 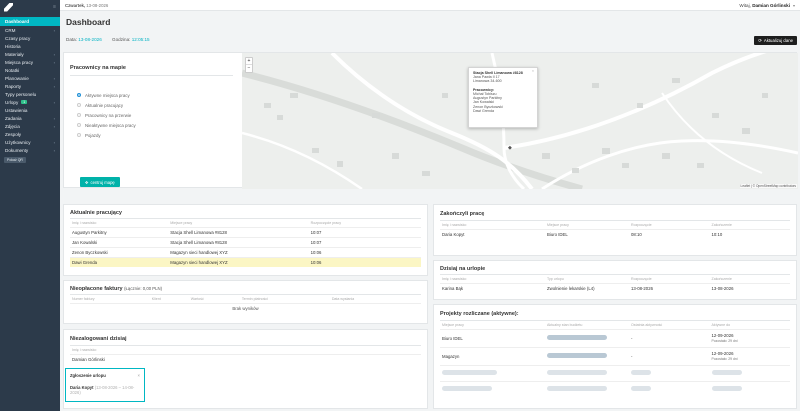 I want to click on sidebar-item-czasy-pracy: Czasy pracy, so click(x=30, y=38).